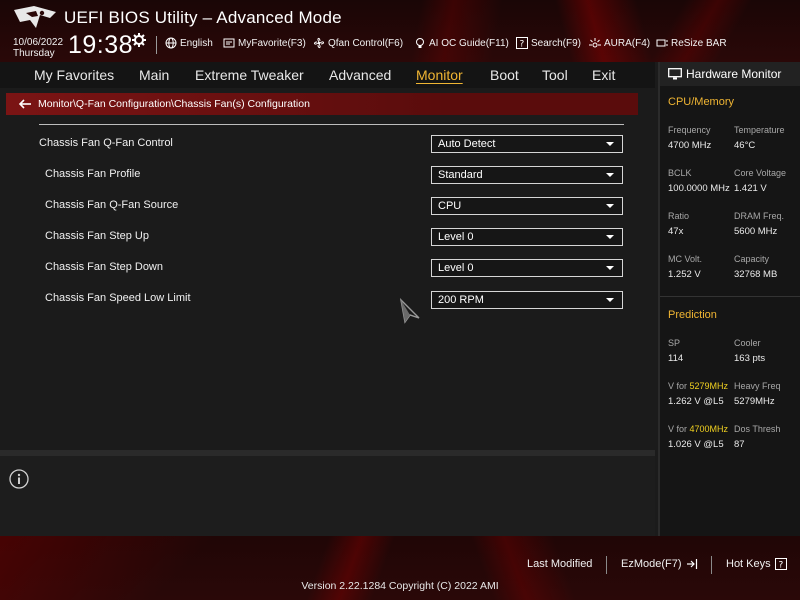 This screenshot has height=600, width=800. I want to click on fan-profile-select: Standard, so click(527, 175).